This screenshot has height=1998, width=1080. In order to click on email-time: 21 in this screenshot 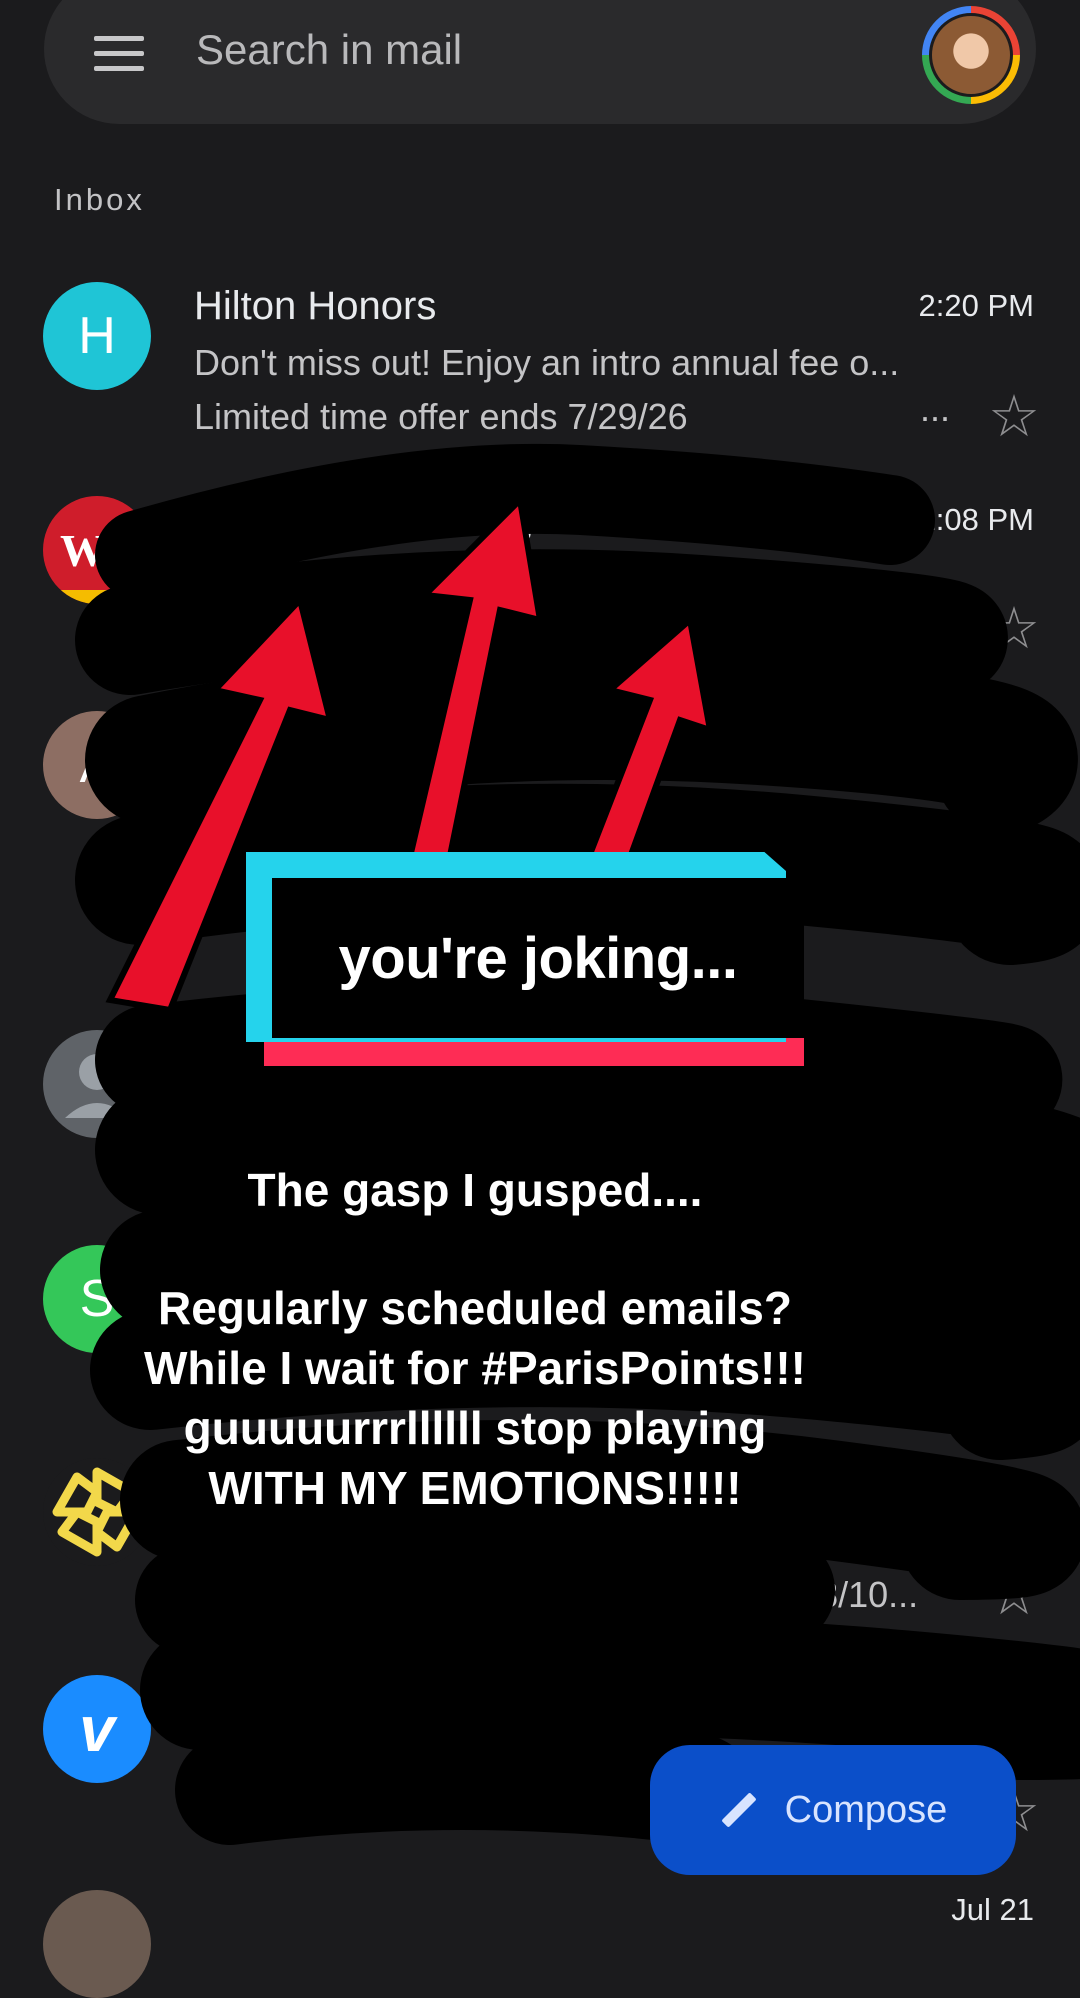, I will do `click(1016, 1704)`.